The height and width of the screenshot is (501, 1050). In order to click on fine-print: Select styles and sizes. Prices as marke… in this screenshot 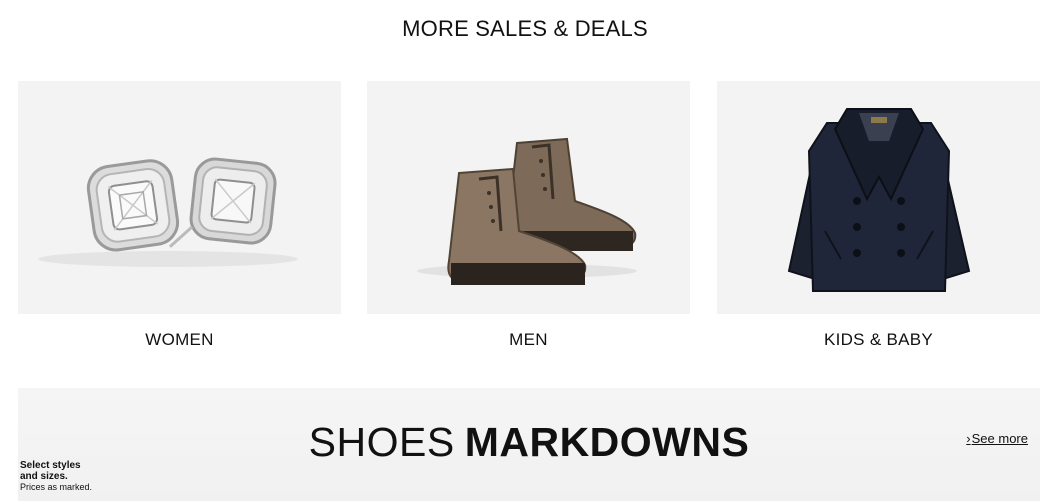, I will do `click(56, 476)`.